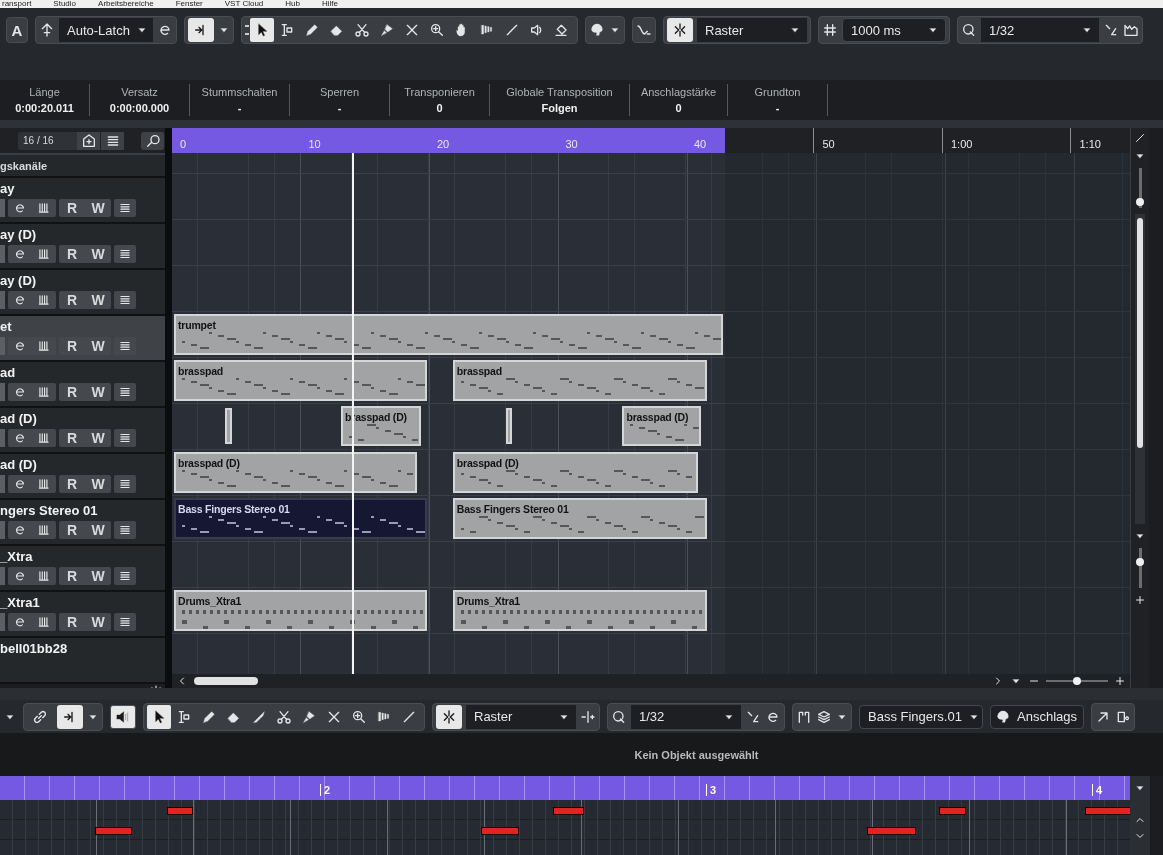  What do you see at coordinates (1111, 30) in the screenshot?
I see `swing-icon` at bounding box center [1111, 30].